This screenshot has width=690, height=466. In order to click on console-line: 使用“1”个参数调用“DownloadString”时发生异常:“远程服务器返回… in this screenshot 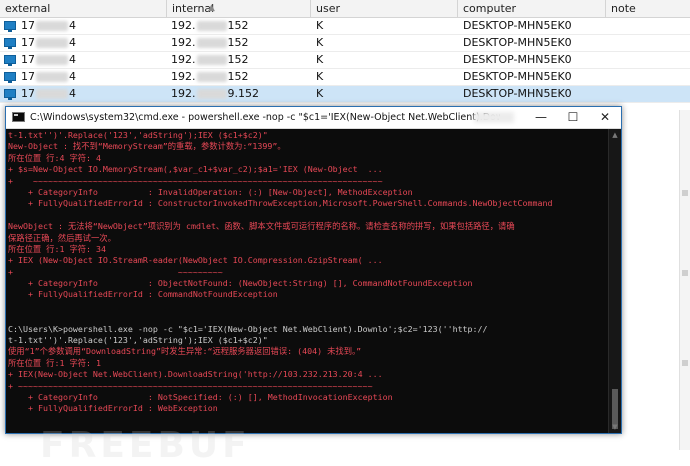, I will do `click(185, 351)`.